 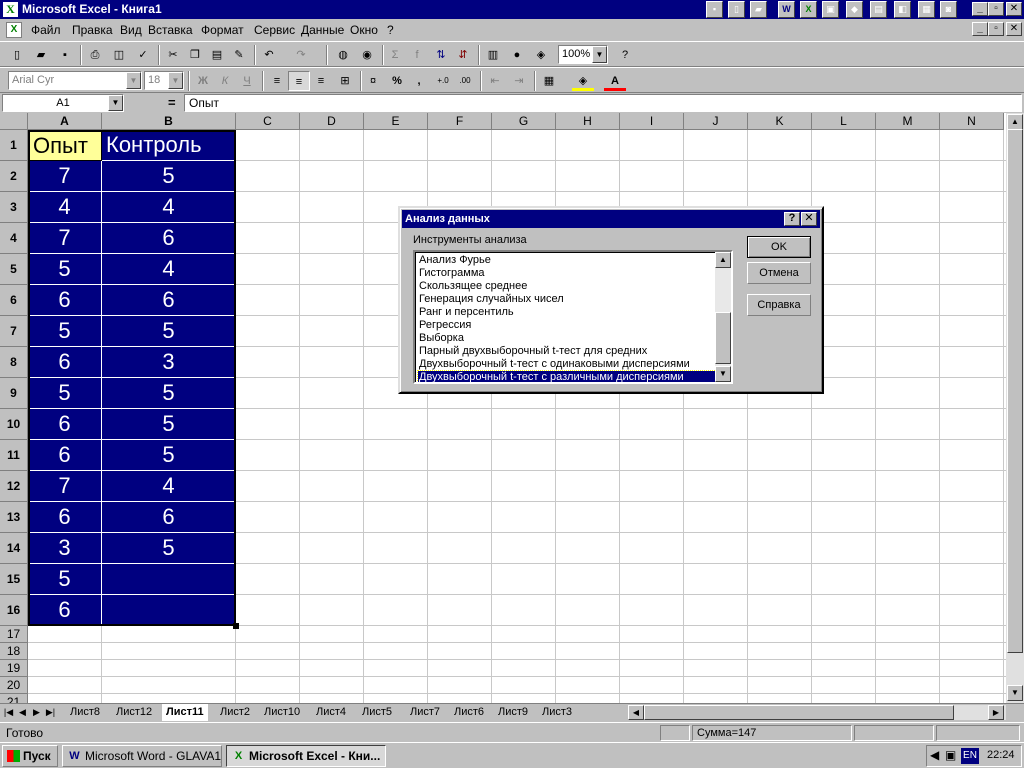 What do you see at coordinates (169, 121) in the screenshot?
I see `column-header-b: B` at bounding box center [169, 121].